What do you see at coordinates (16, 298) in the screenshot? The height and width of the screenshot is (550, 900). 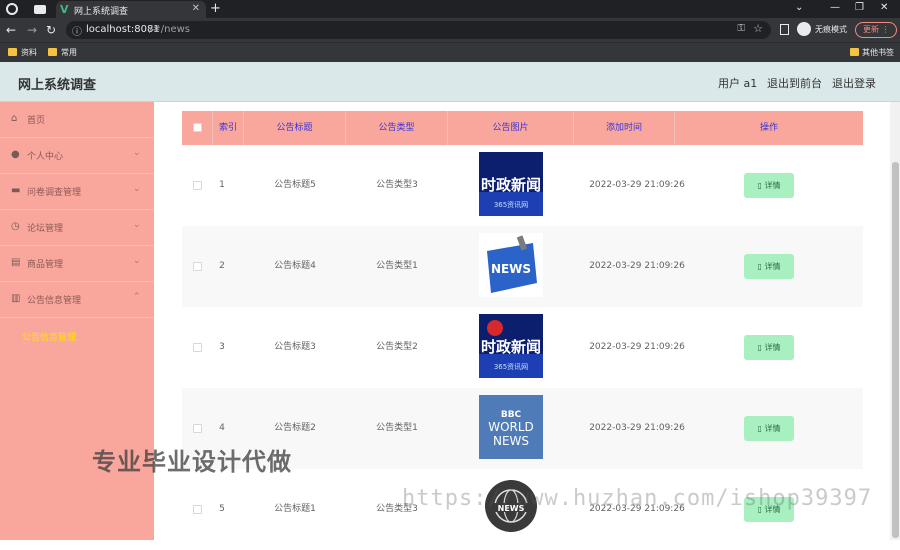 I see `clipboard-icon: ▥` at bounding box center [16, 298].